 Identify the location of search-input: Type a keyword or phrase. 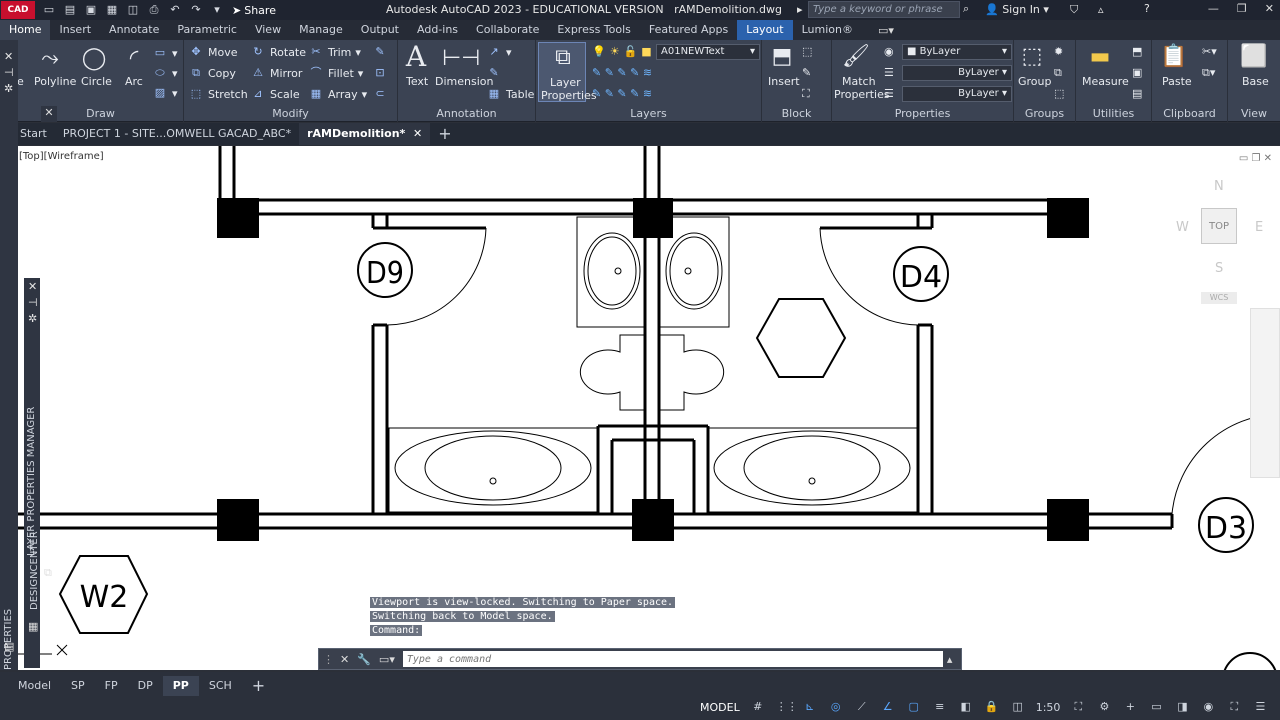
(884, 9).